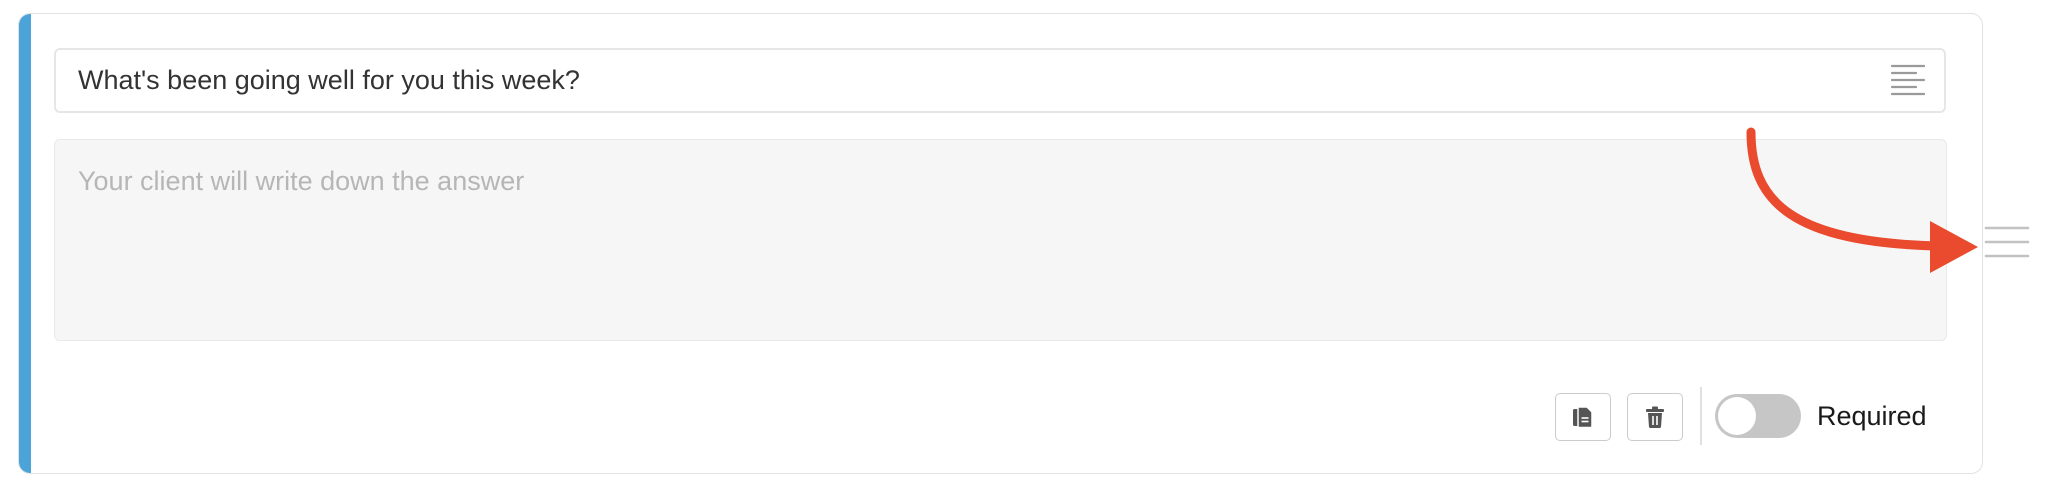  What do you see at coordinates (2007, 242) in the screenshot?
I see `drag-handle-icon` at bounding box center [2007, 242].